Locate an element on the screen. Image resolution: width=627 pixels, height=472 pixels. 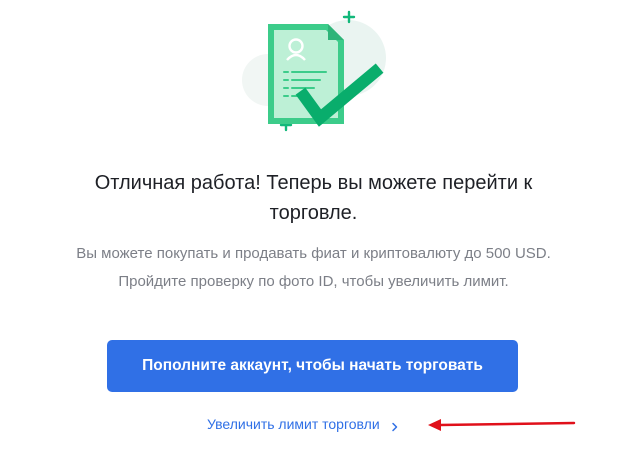
chevron-right-icon is located at coordinates (395, 425).